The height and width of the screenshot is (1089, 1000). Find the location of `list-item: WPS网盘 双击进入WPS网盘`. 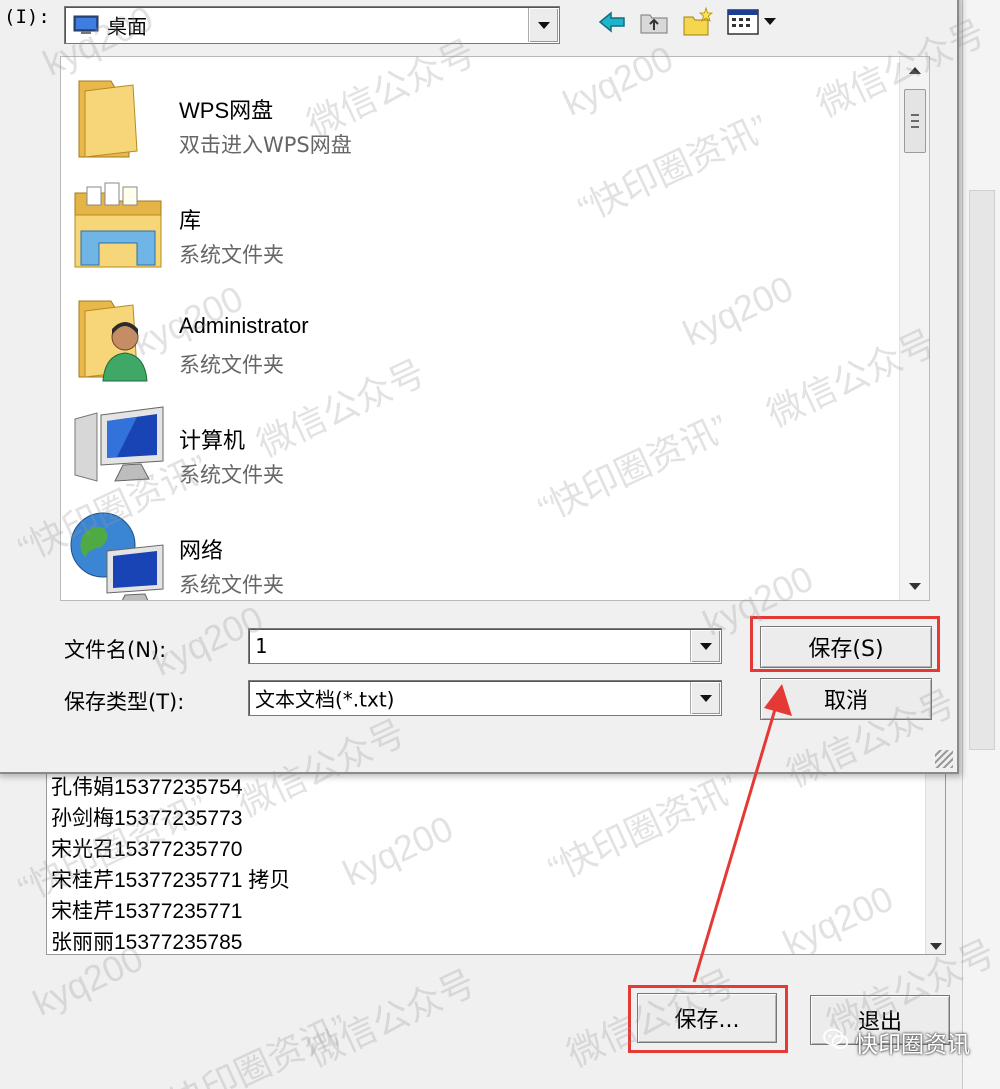

list-item: WPS网盘 双击进入WPS网盘 is located at coordinates (467, 115).